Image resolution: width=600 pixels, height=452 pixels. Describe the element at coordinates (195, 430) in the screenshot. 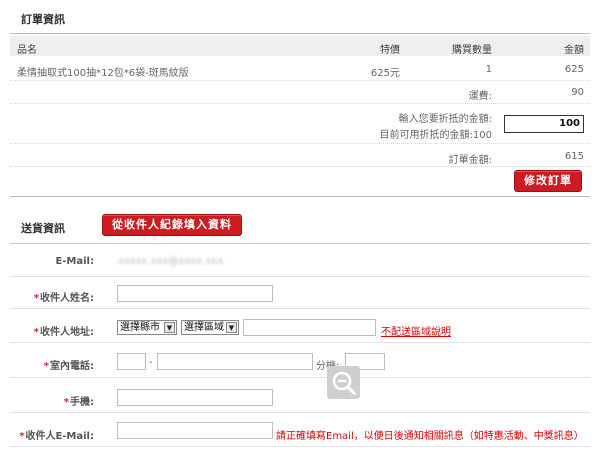

I see `recipient-email-input` at that location.